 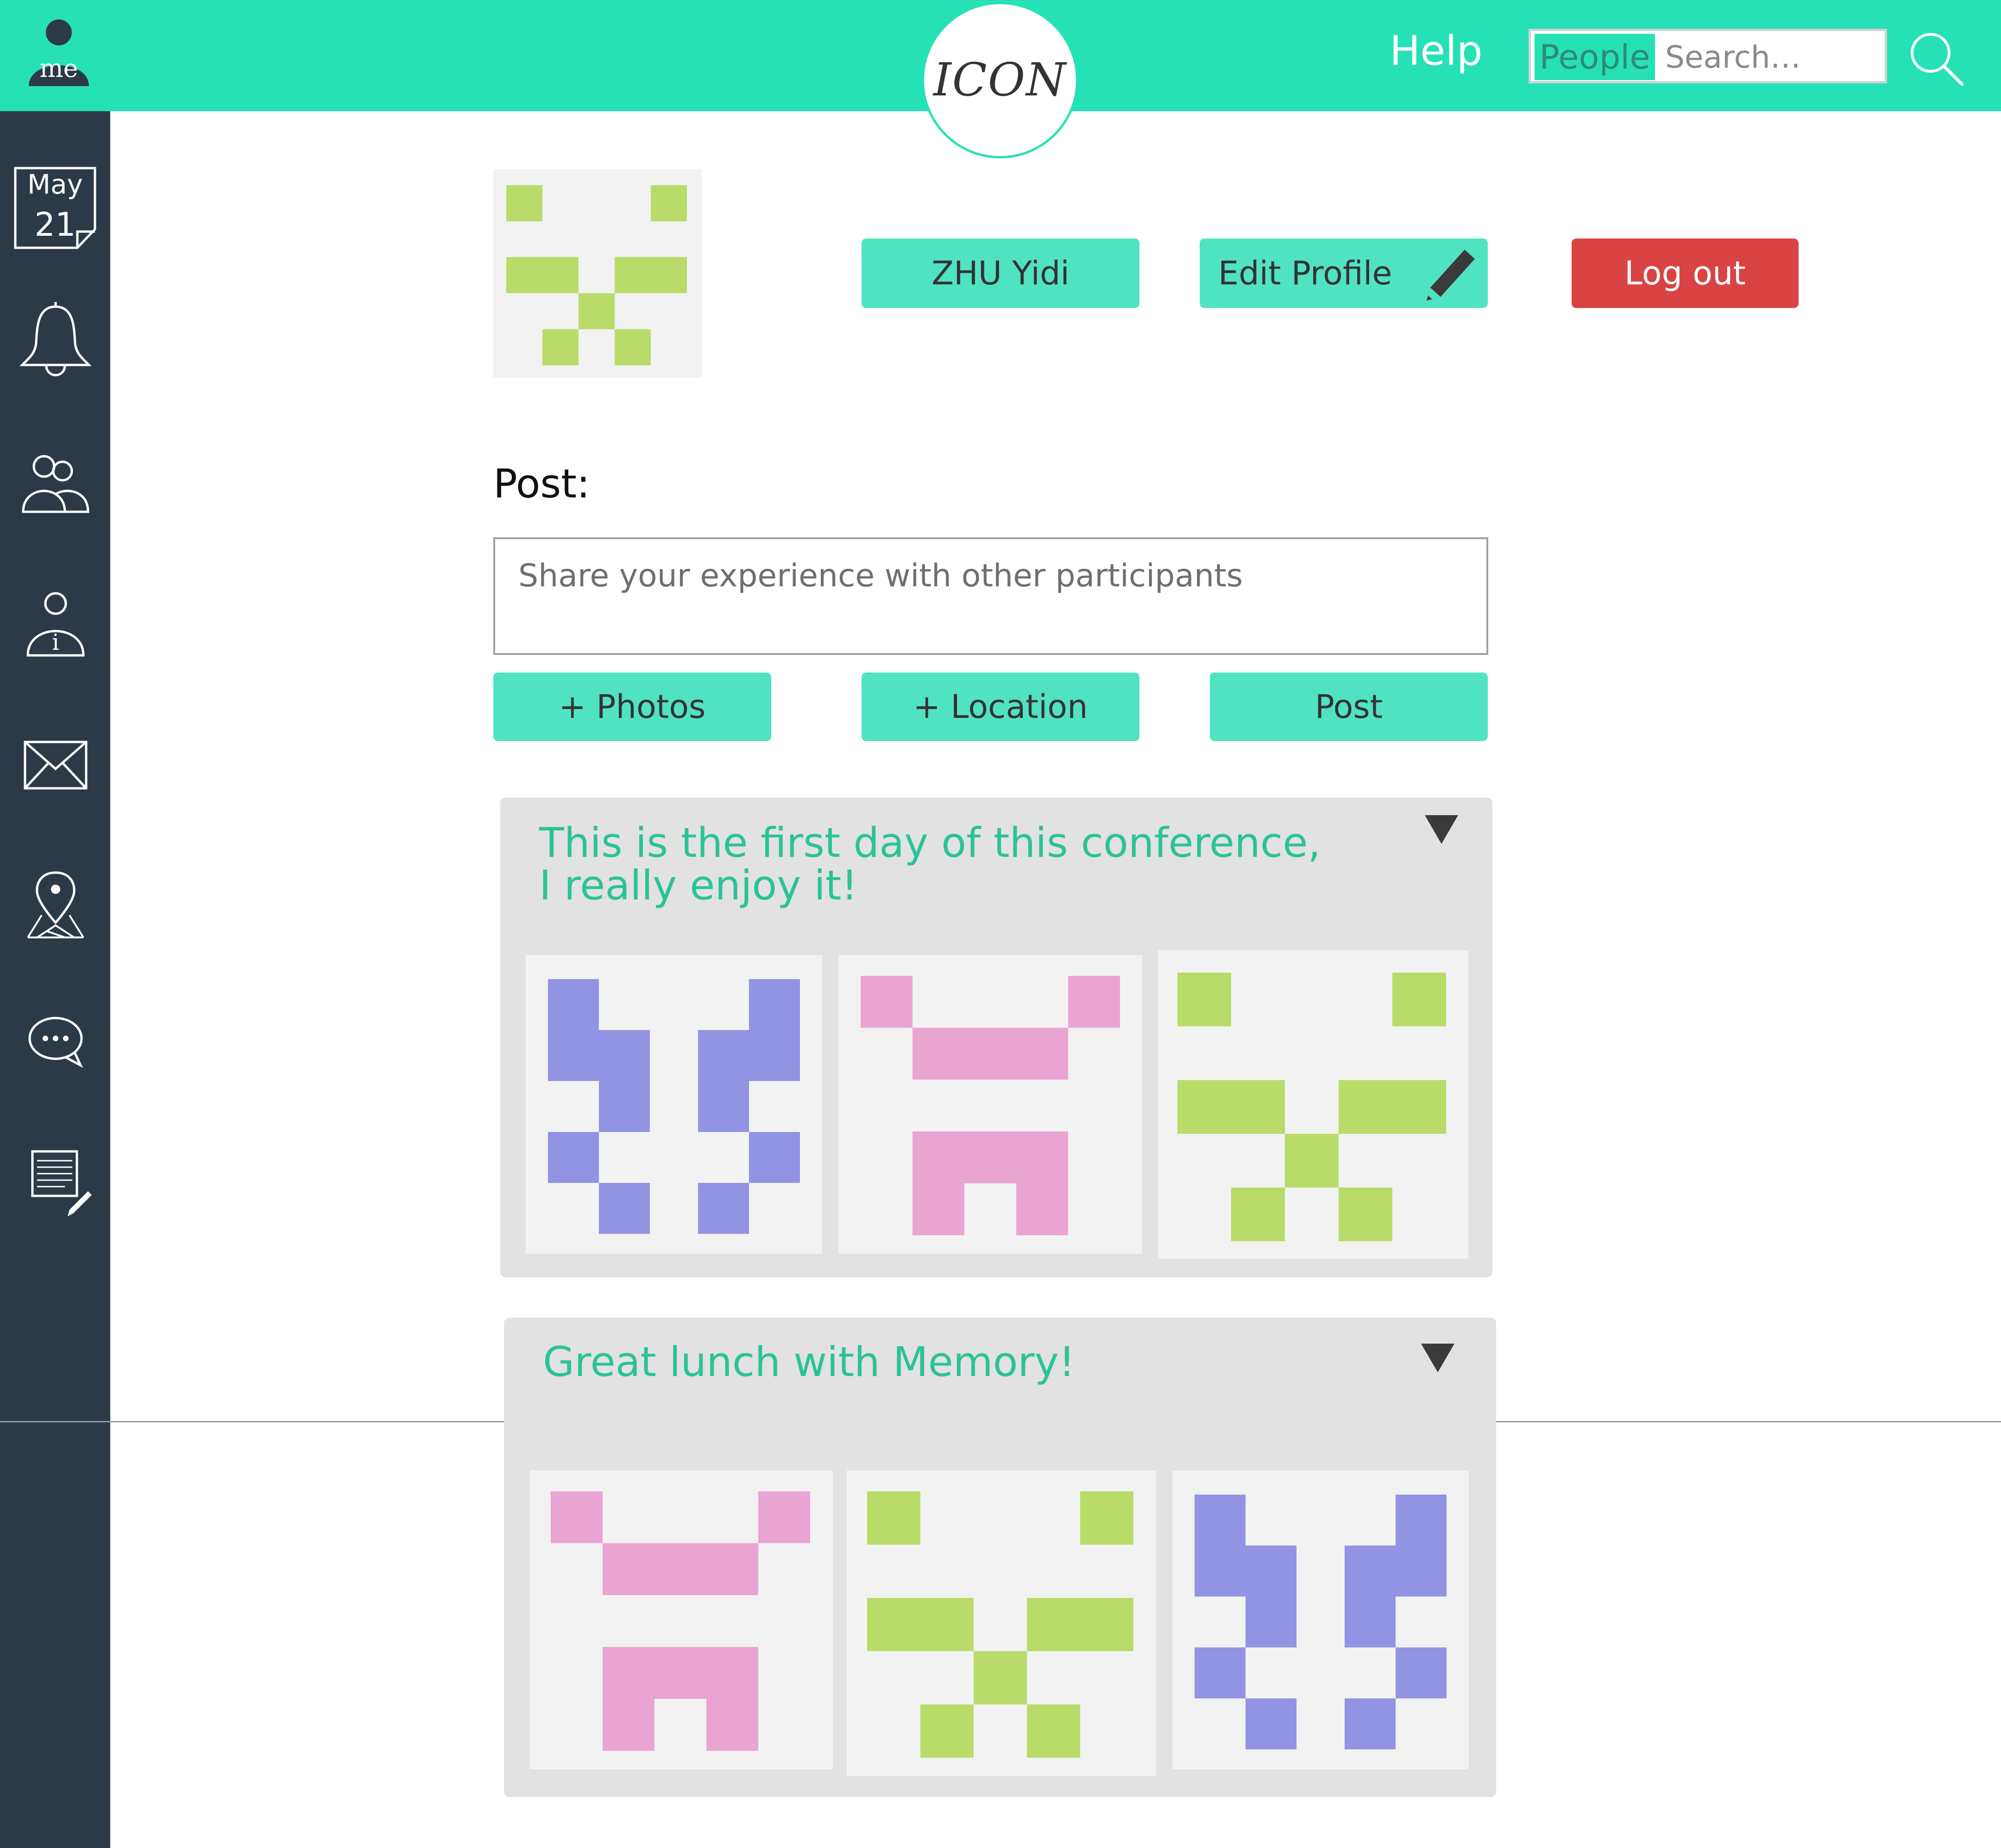 What do you see at coordinates (1936, 58) in the screenshot?
I see `search-icon` at bounding box center [1936, 58].